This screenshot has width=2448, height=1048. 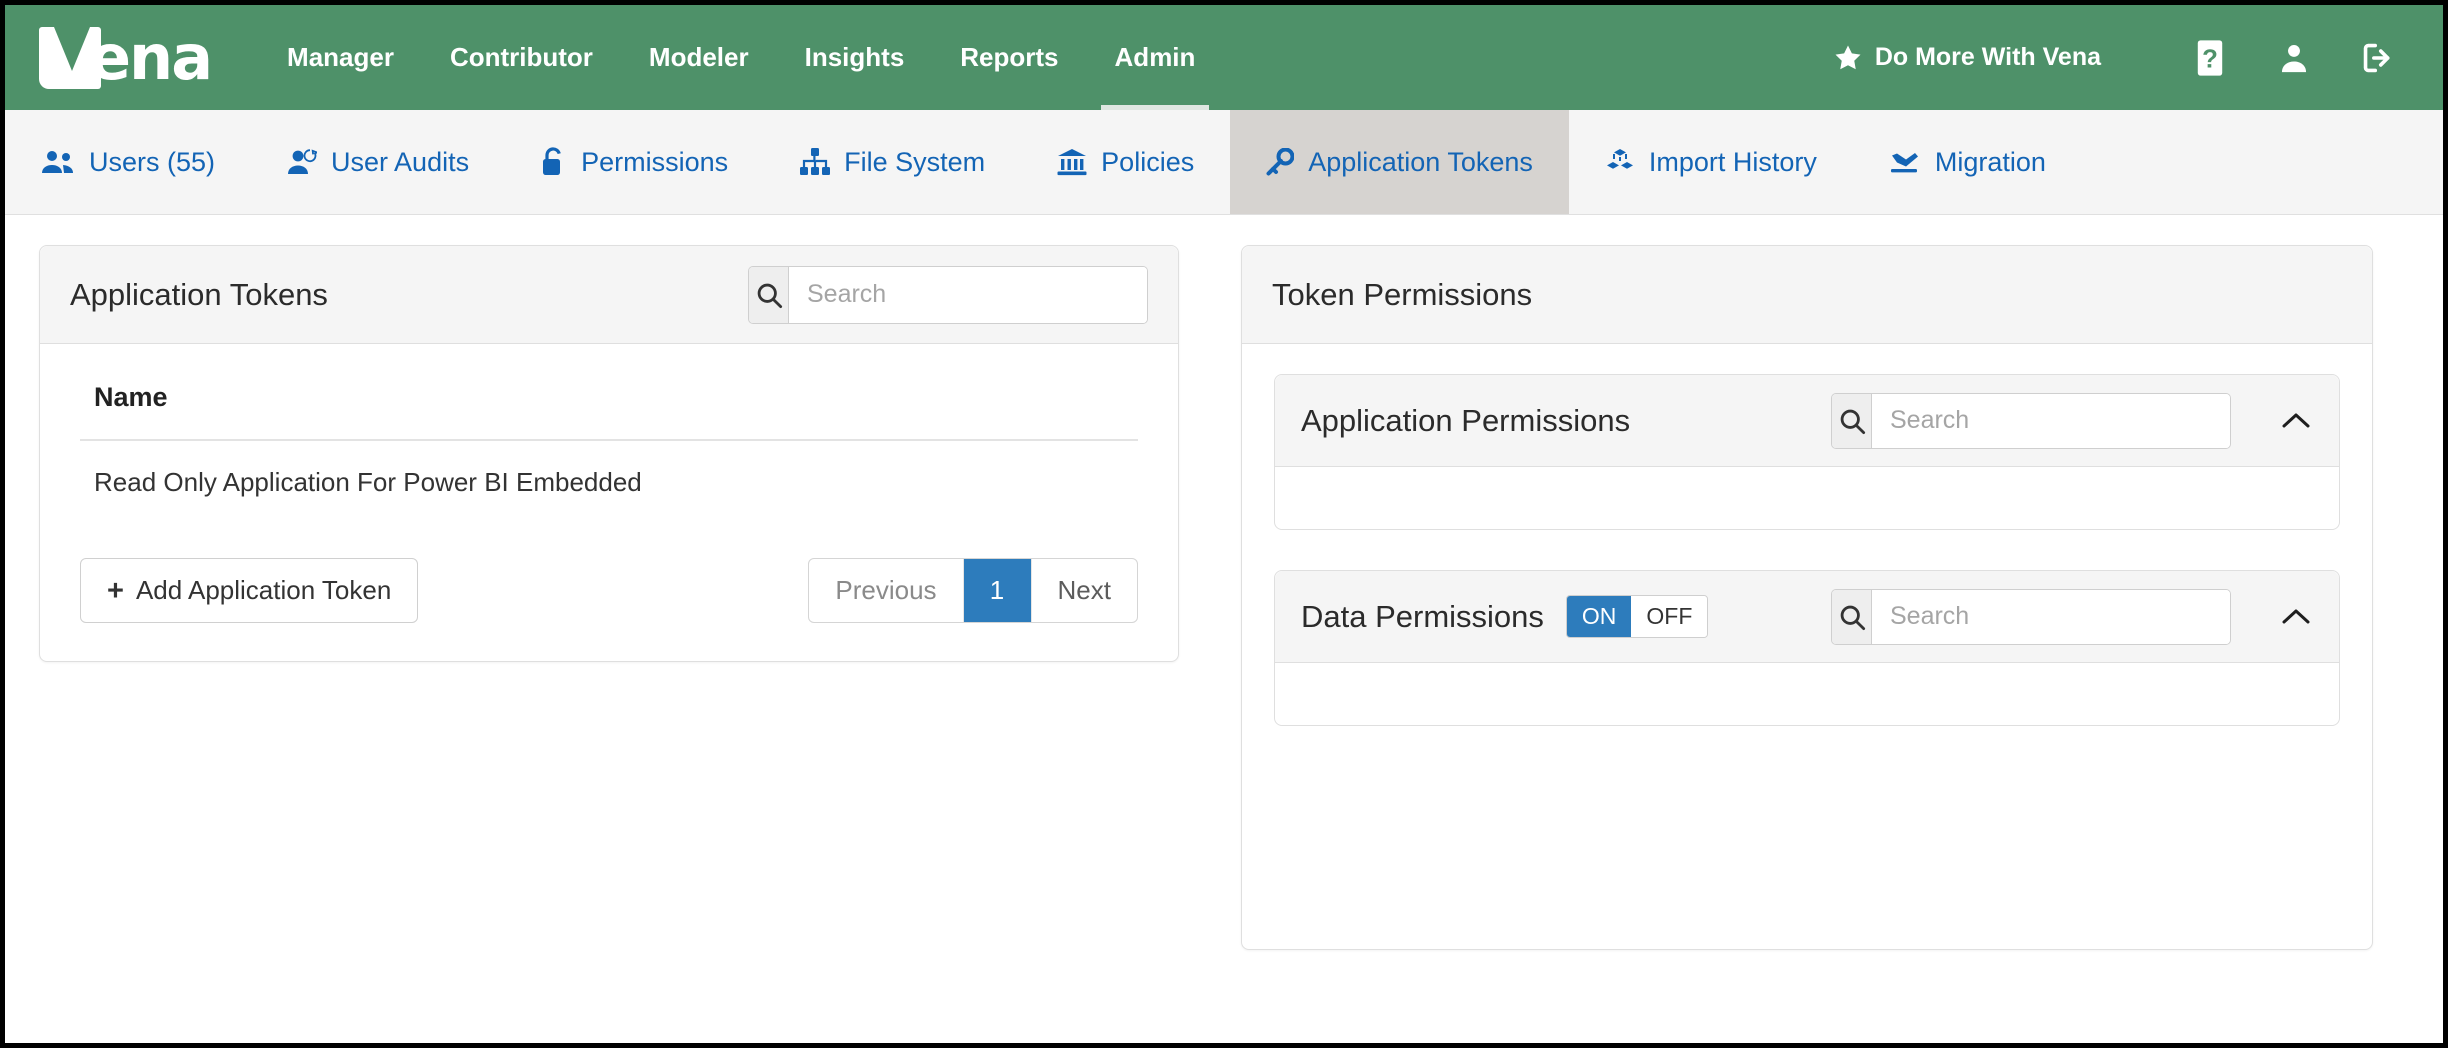 I want to click on data-permissions-toggle: ON OFF, so click(x=1637, y=616).